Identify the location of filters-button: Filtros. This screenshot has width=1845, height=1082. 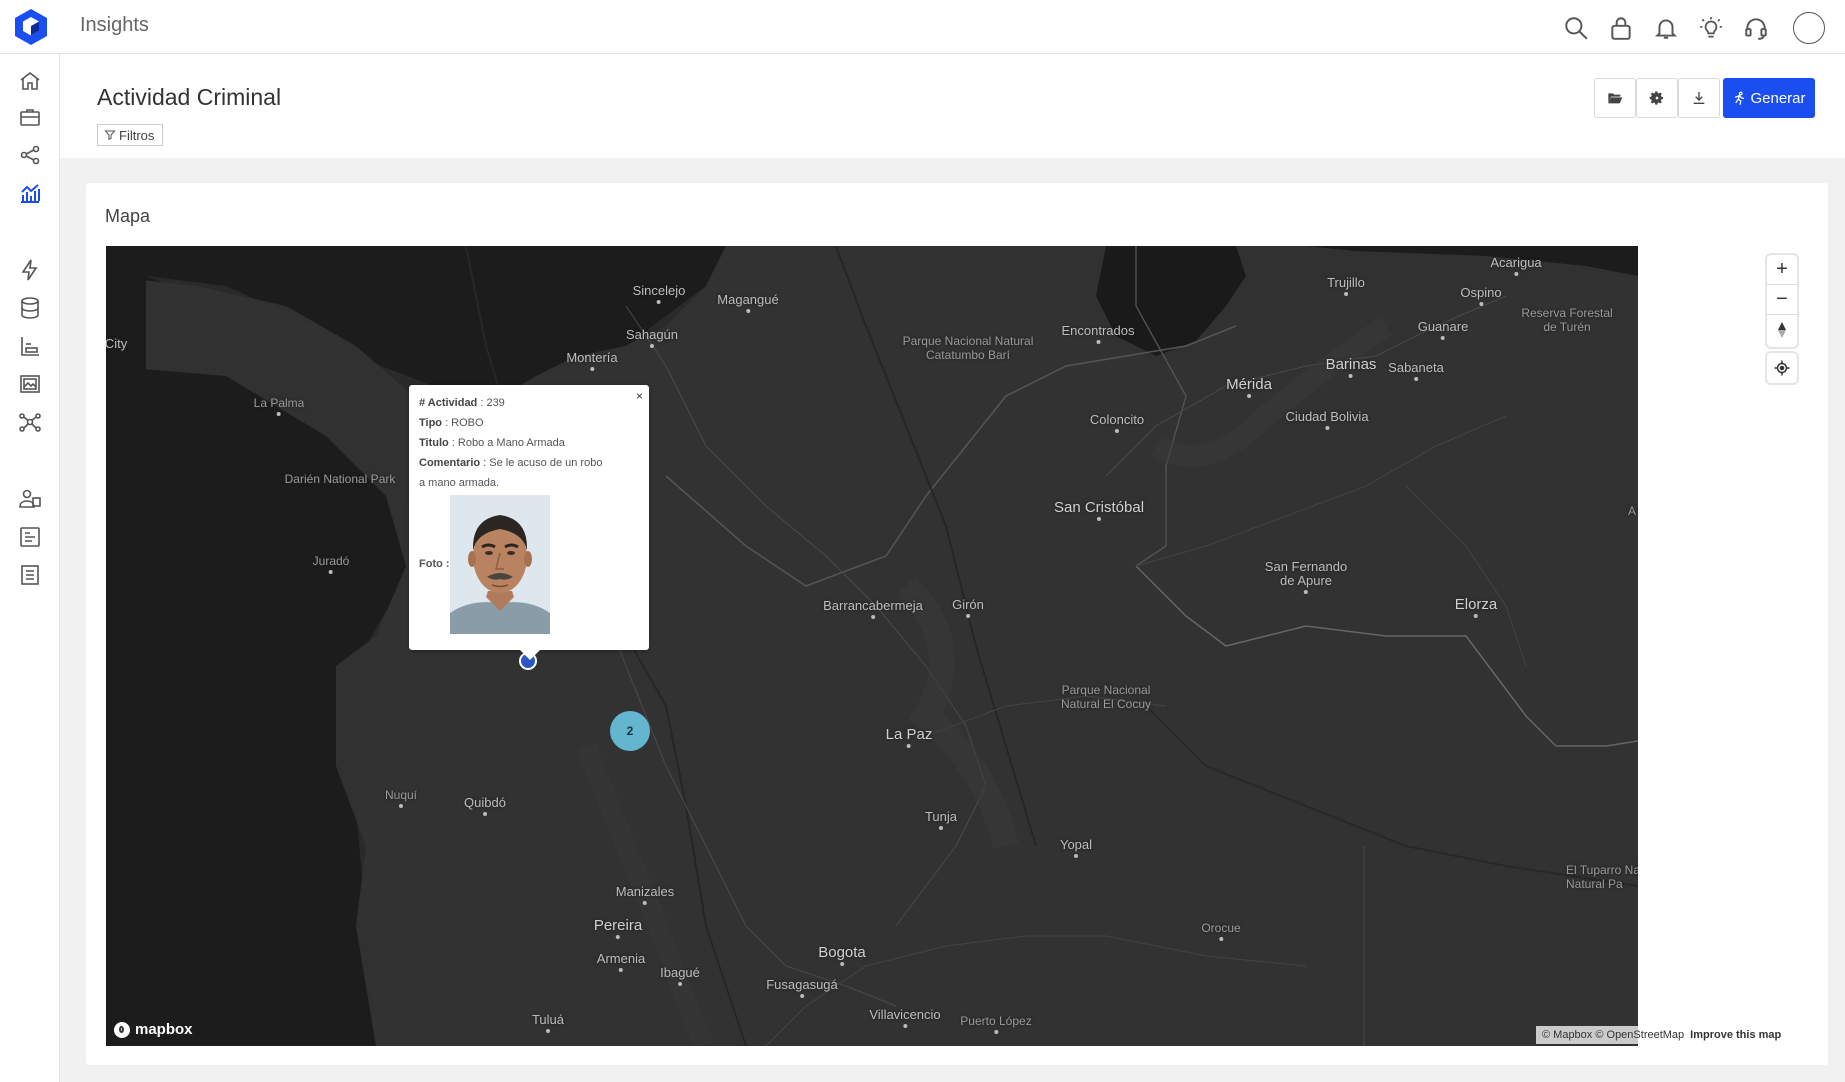
(130, 135).